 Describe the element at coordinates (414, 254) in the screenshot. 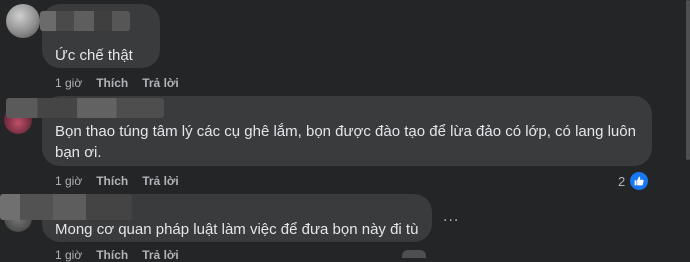

I see `reaction-icons-partial` at that location.